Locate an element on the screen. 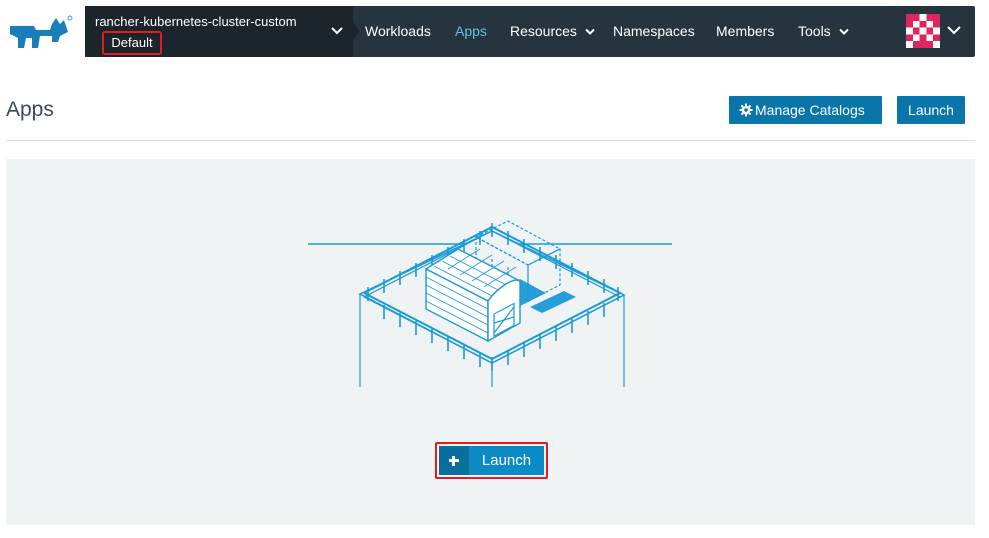 Image resolution: width=989 pixels, height=538 pixels. nav-resources: Resources is located at coordinates (552, 31).